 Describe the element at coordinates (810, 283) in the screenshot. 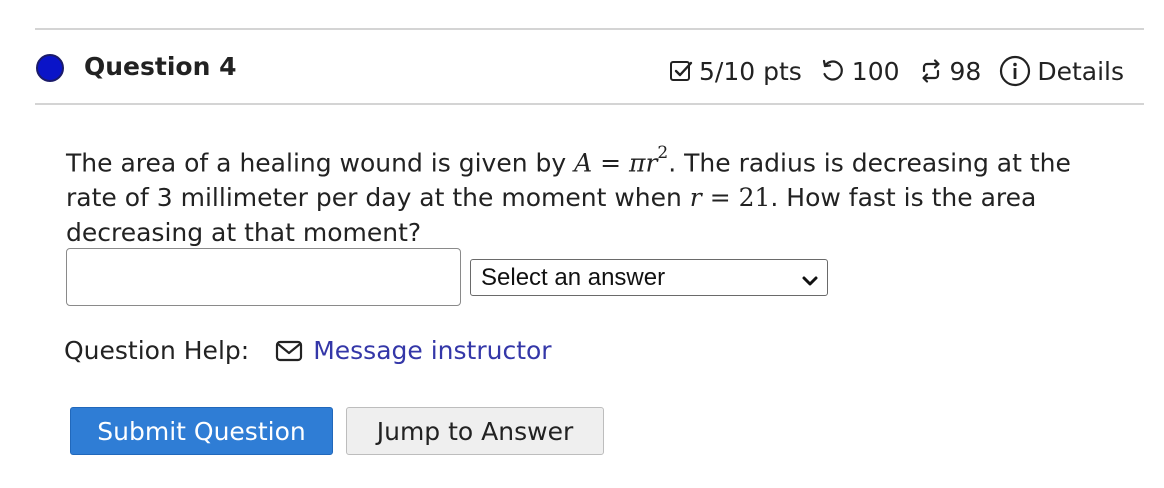

I see `chevron-down-icon` at that location.